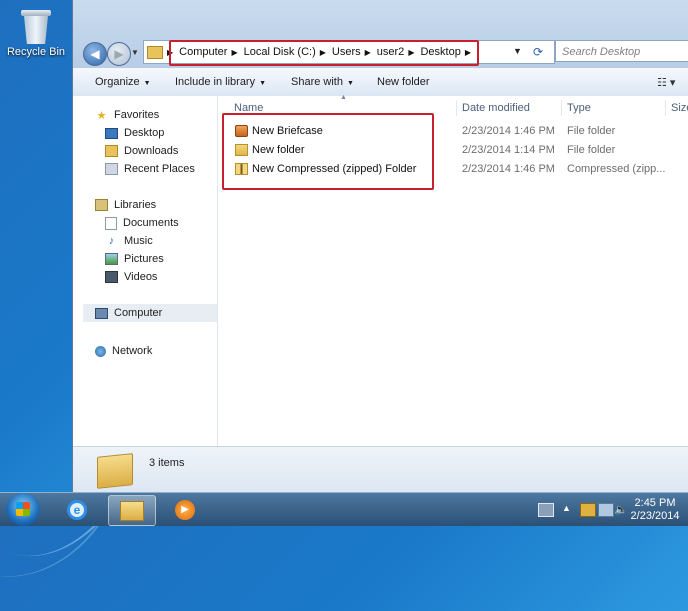  What do you see at coordinates (538, 52) in the screenshot?
I see `refresh-icon: ⟳` at bounding box center [538, 52].